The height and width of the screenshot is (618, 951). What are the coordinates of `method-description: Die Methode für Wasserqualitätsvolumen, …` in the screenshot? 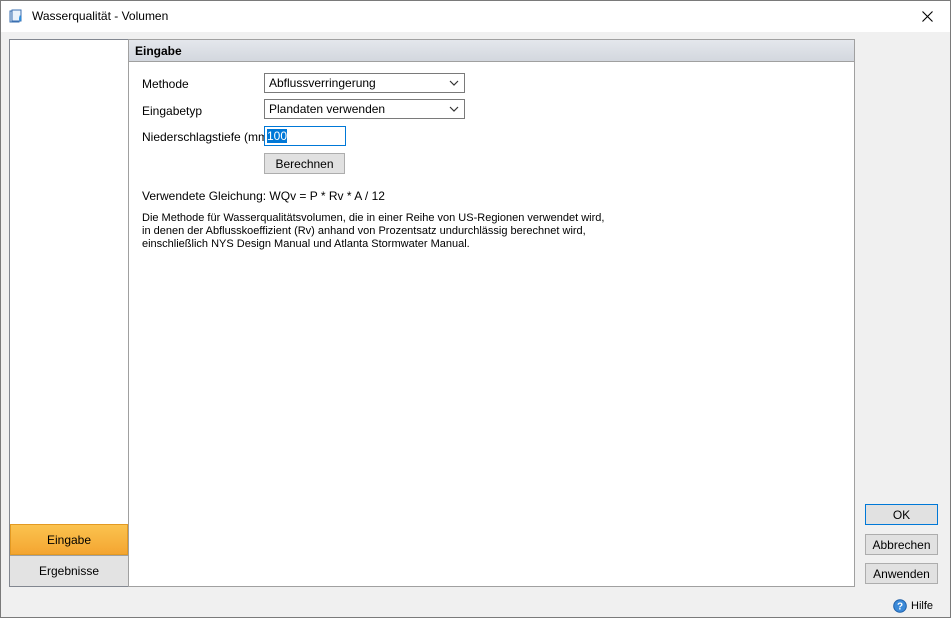 It's located at (373, 231).